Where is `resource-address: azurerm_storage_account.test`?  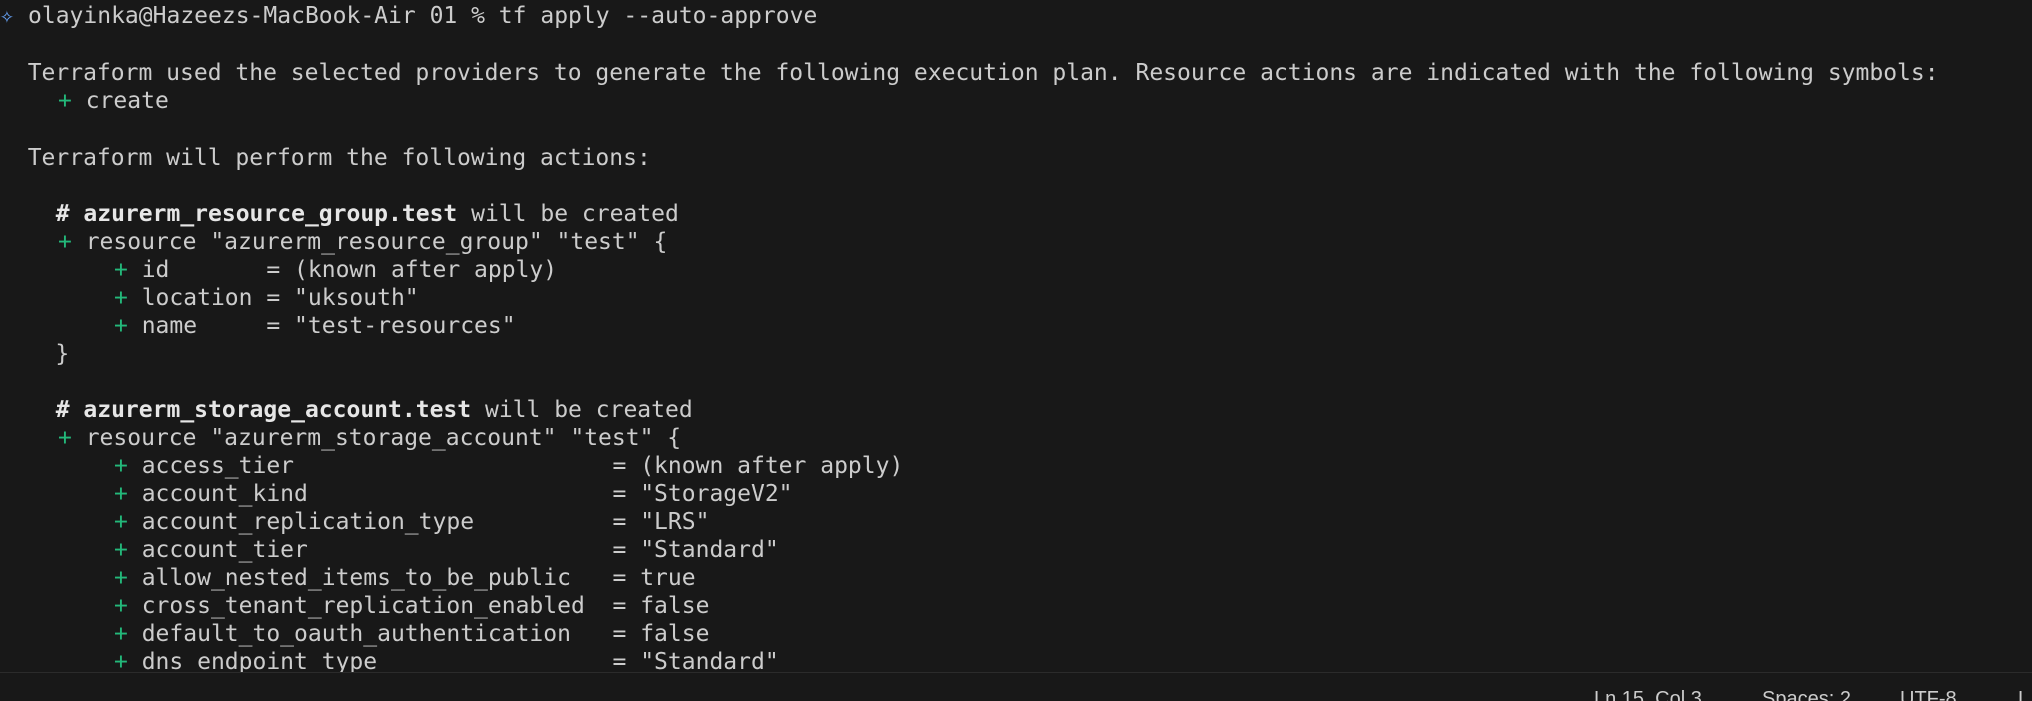 resource-address: azurerm_storage_account.test is located at coordinates (277, 410).